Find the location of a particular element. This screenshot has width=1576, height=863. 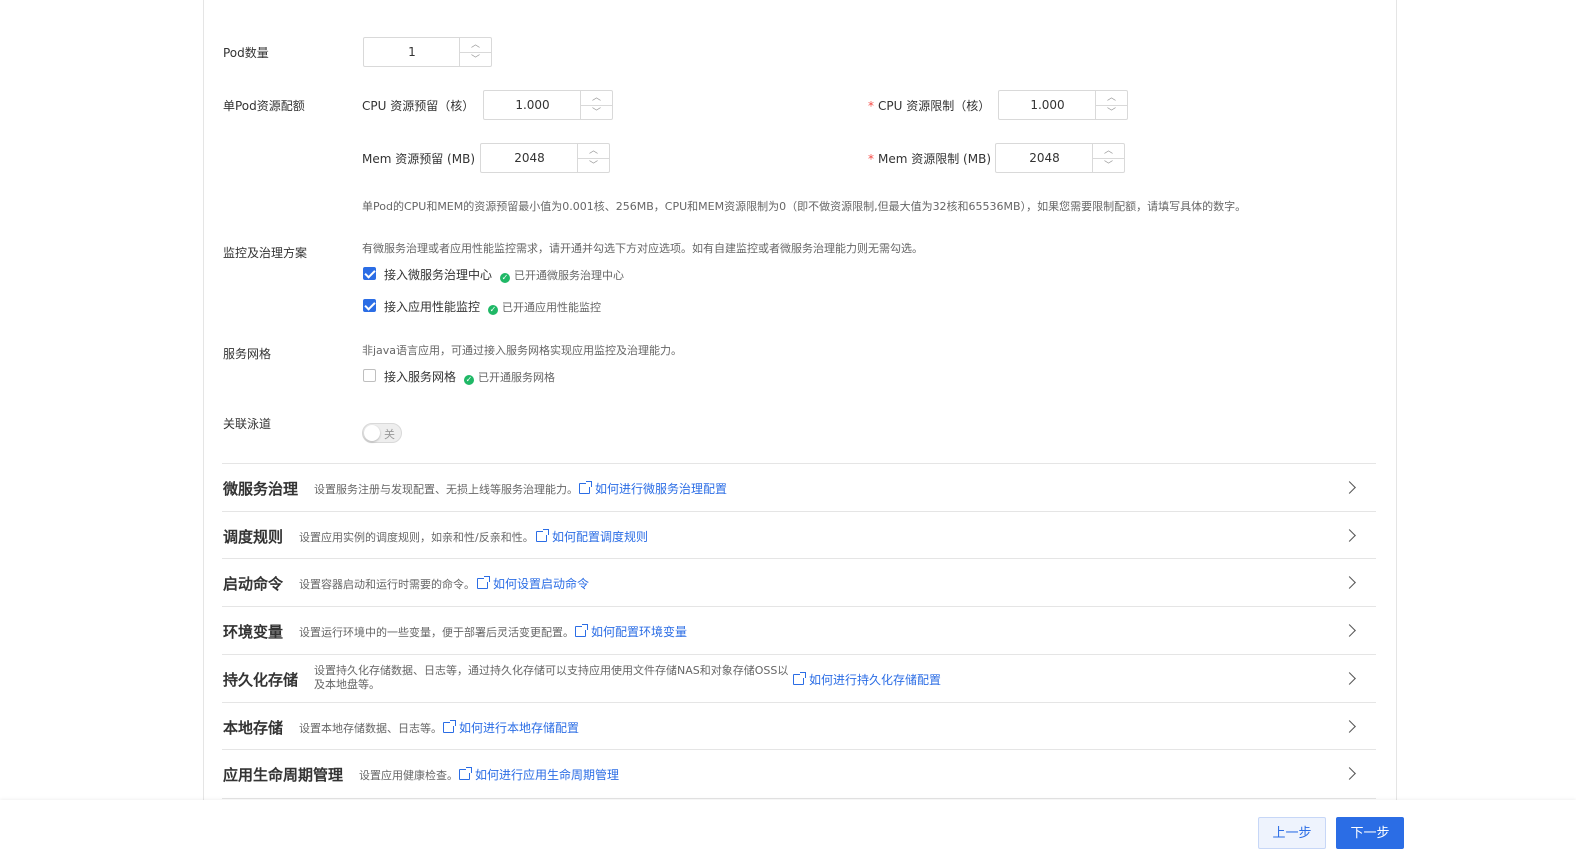

mem-request-stepper: 2048 ︿ ﹀ is located at coordinates (545, 158).